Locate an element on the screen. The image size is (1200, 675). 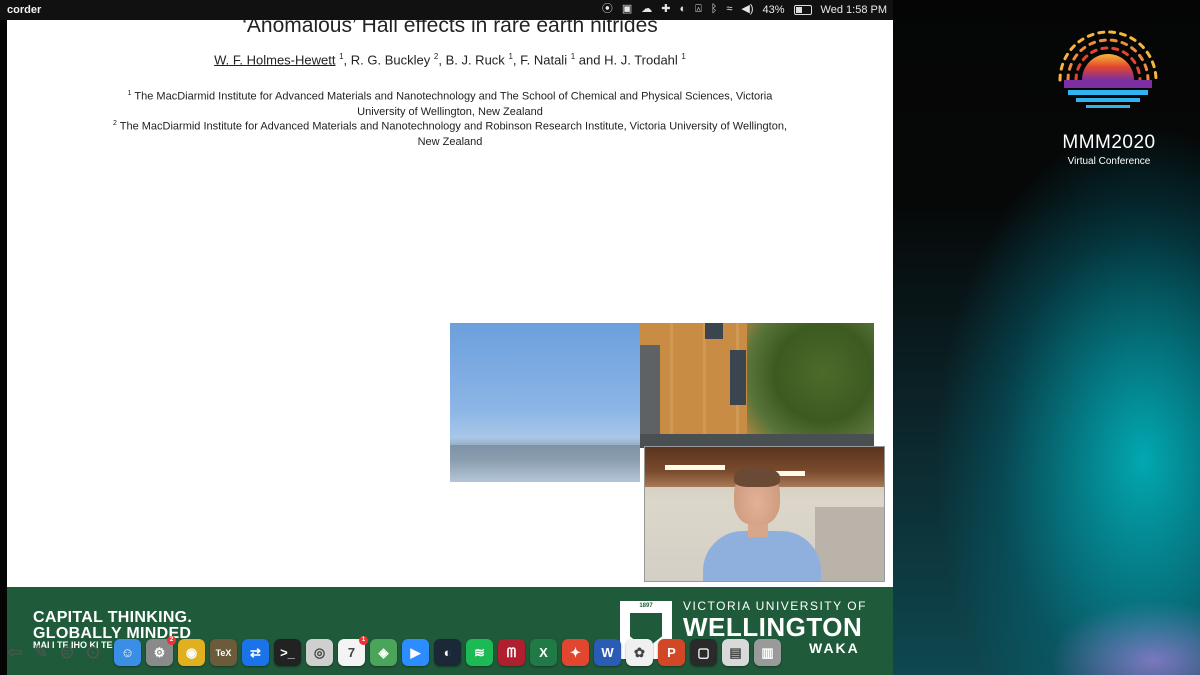
acrobat-icon: ✦ is located at coordinates (575, 652).